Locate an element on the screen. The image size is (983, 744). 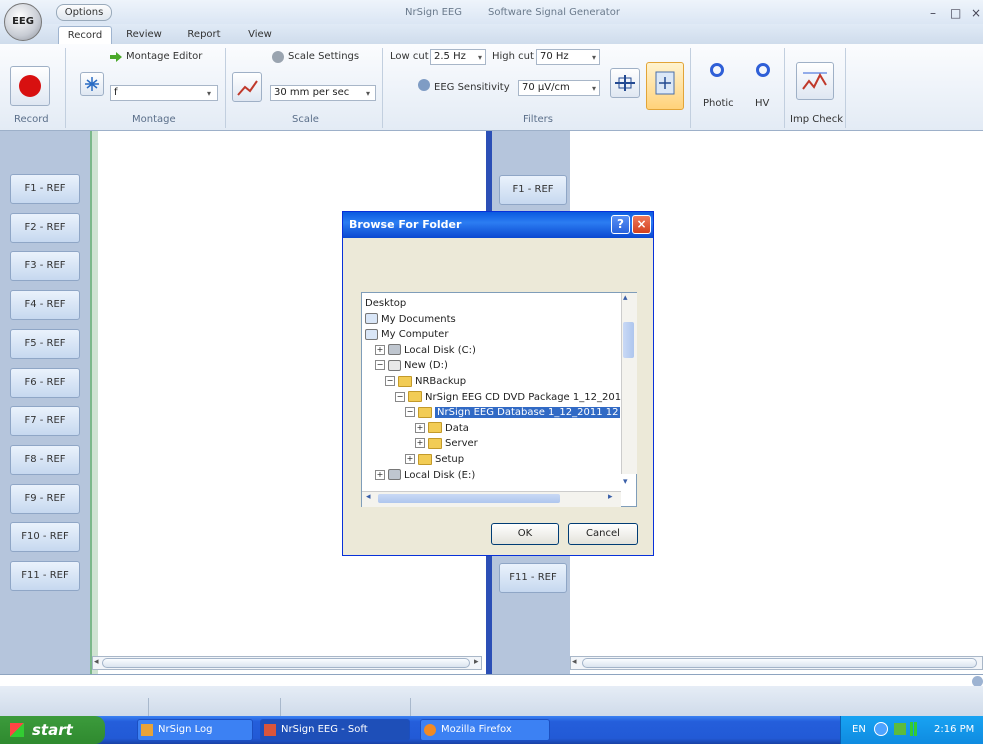
photic-icon is located at coordinates (717, 70).